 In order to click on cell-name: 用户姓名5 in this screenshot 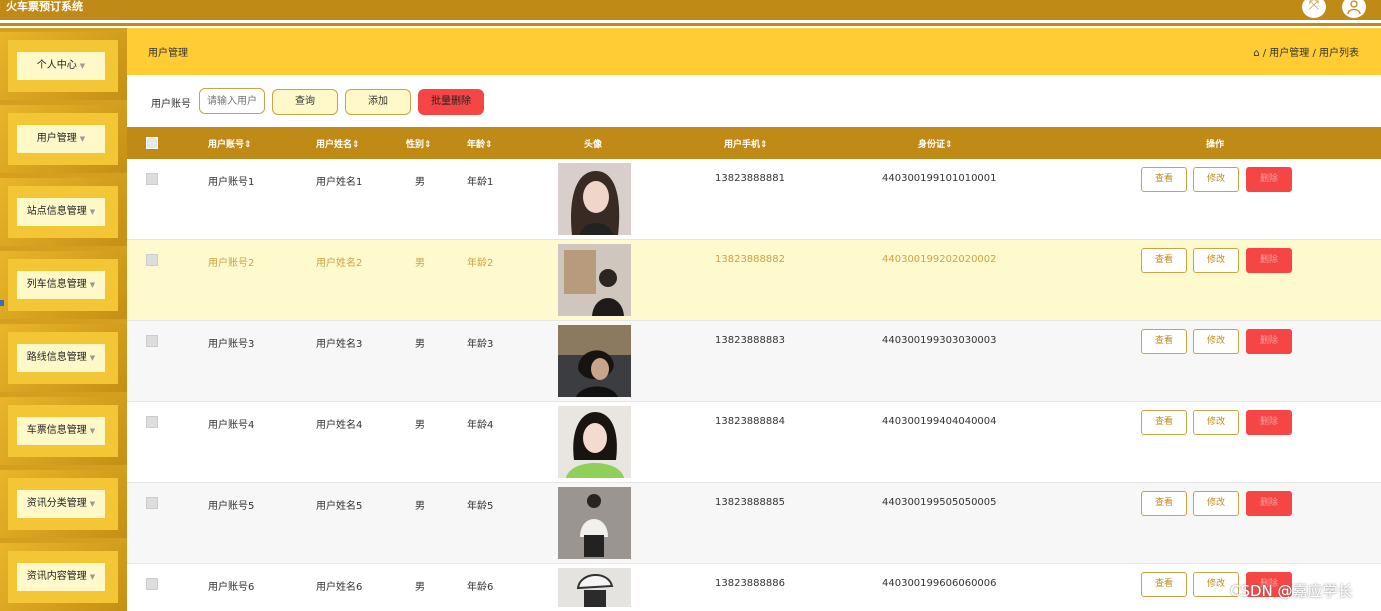, I will do `click(339, 506)`.